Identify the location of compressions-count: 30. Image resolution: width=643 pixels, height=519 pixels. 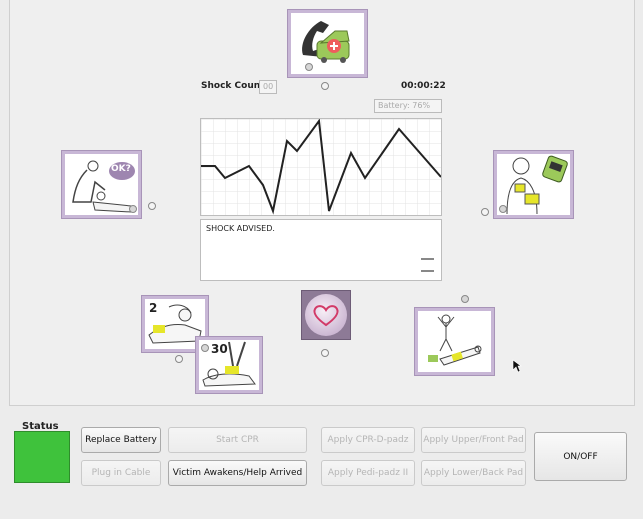
(219, 349).